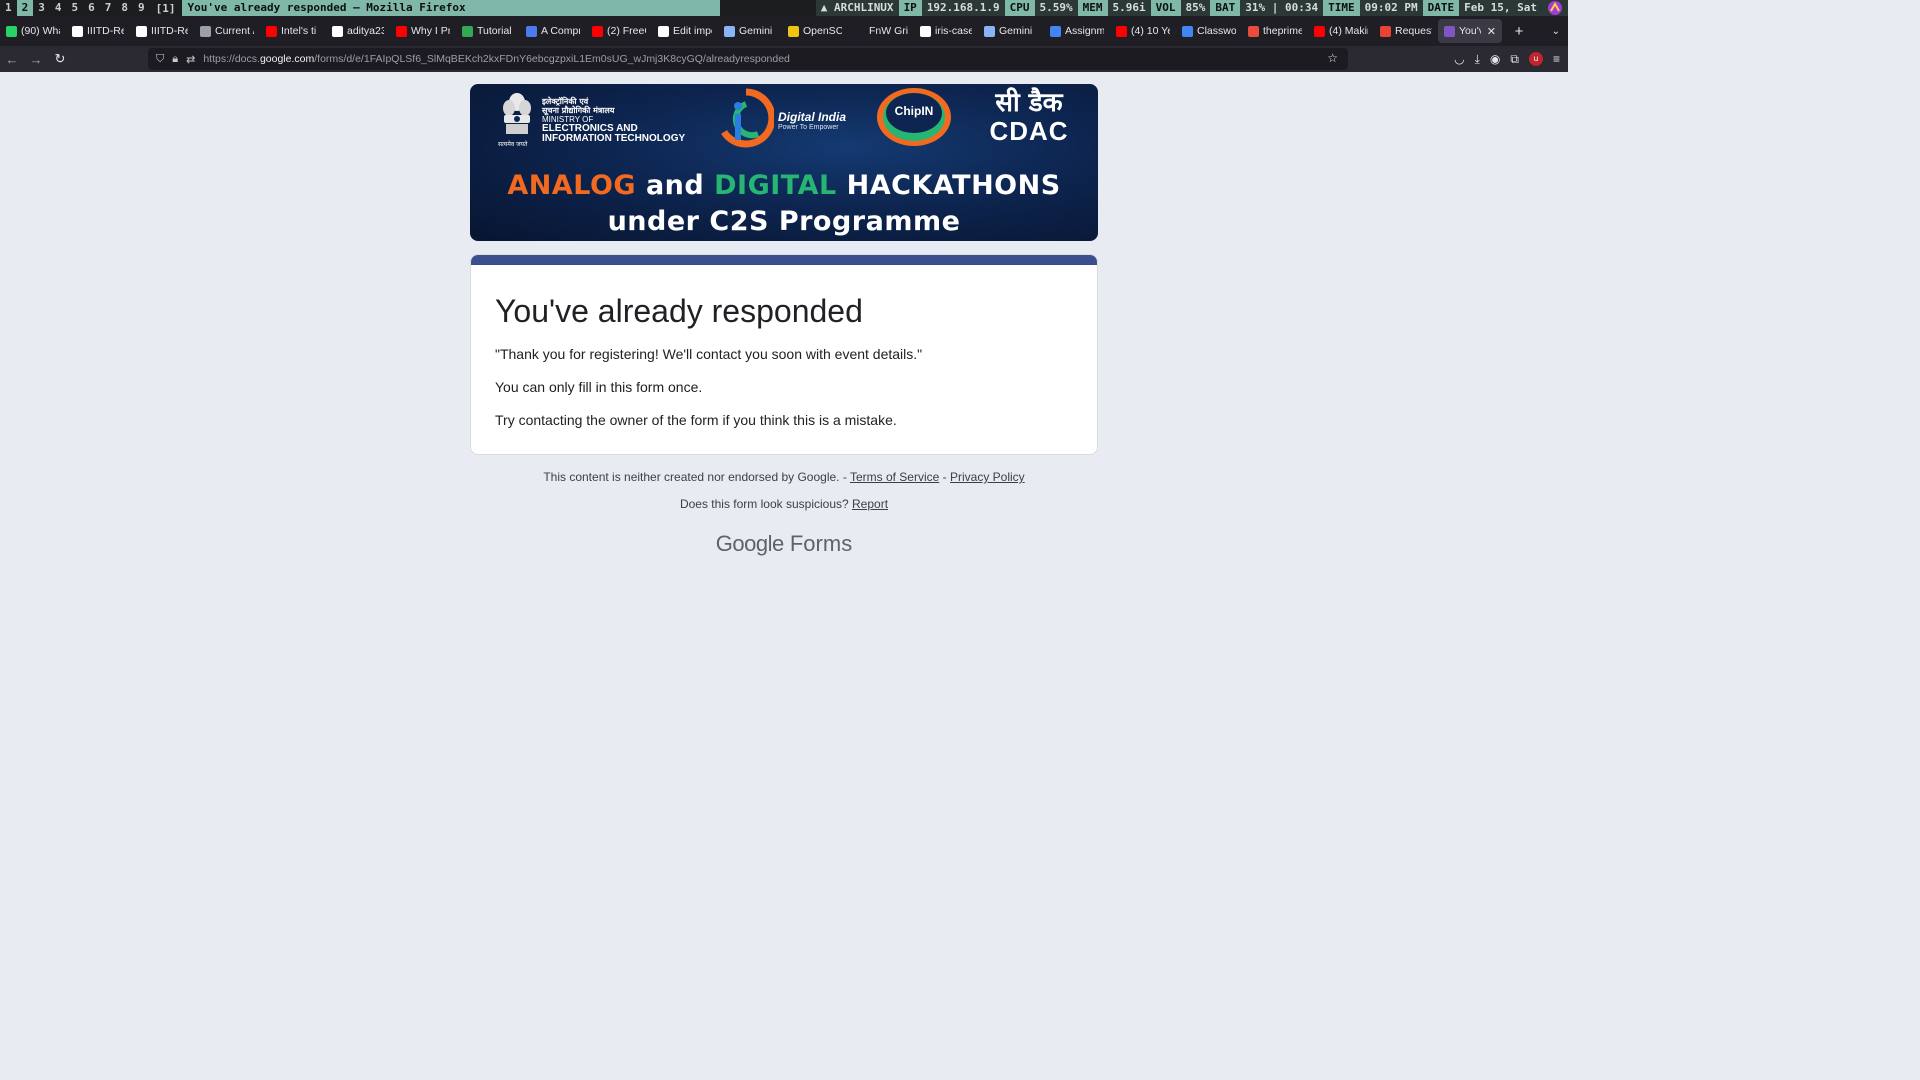 The width and height of the screenshot is (1920, 1080). I want to click on browser-tab: aditya23, so click(358, 31).